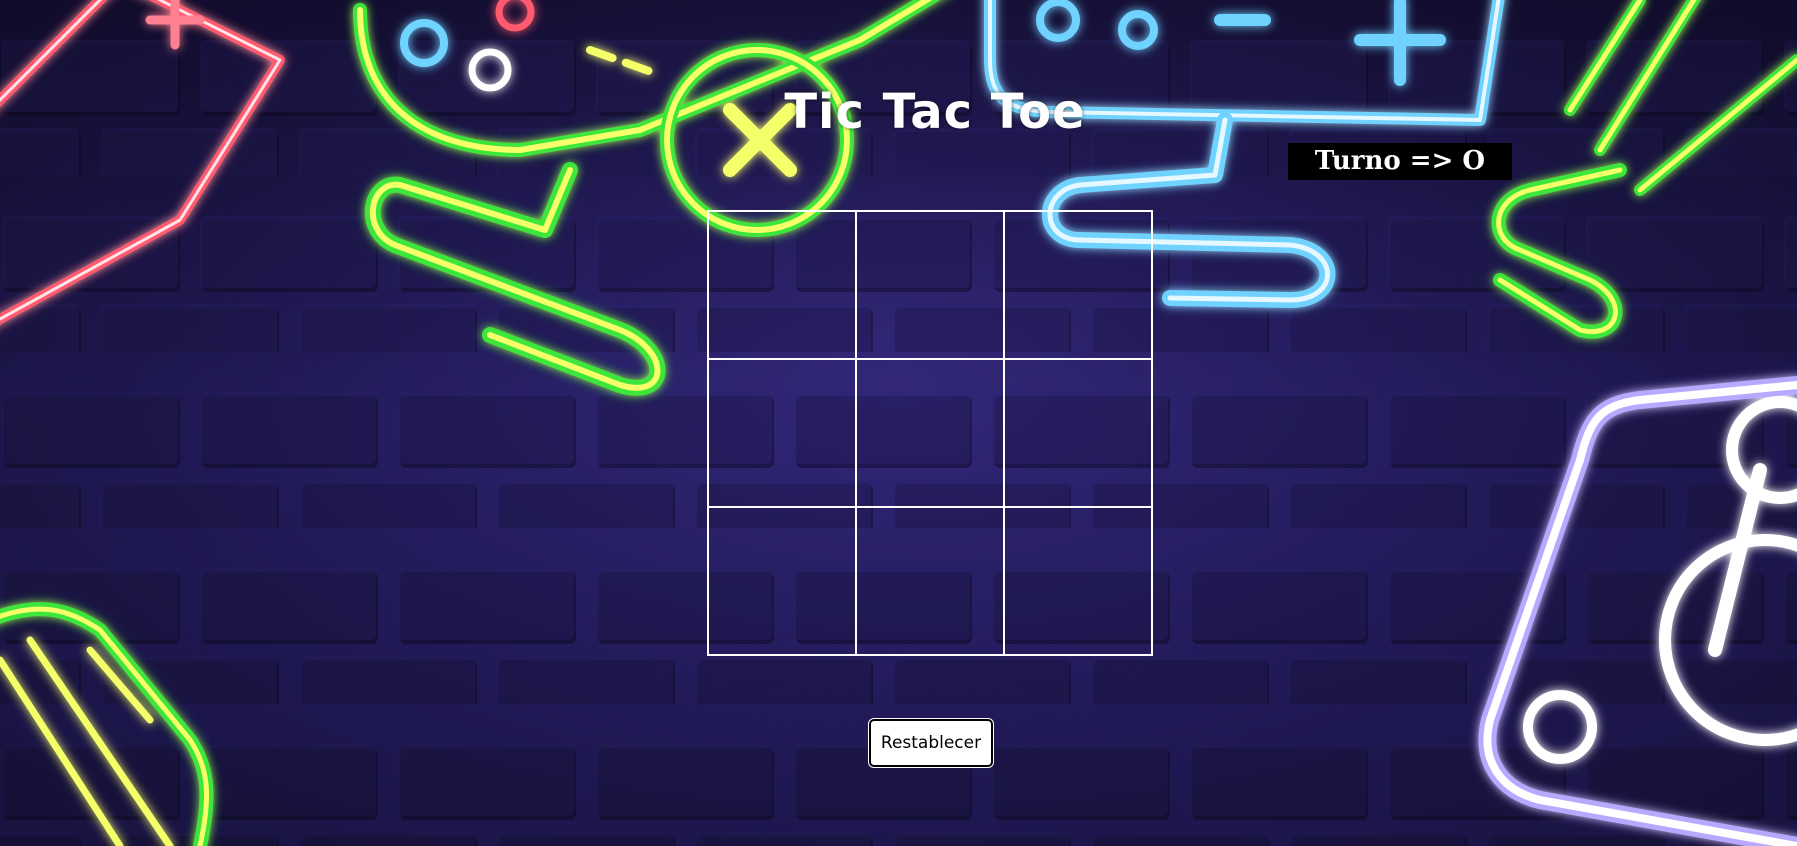 This screenshot has height=846, width=1797. I want to click on joystick-neon-icon, so click(1644, 169).